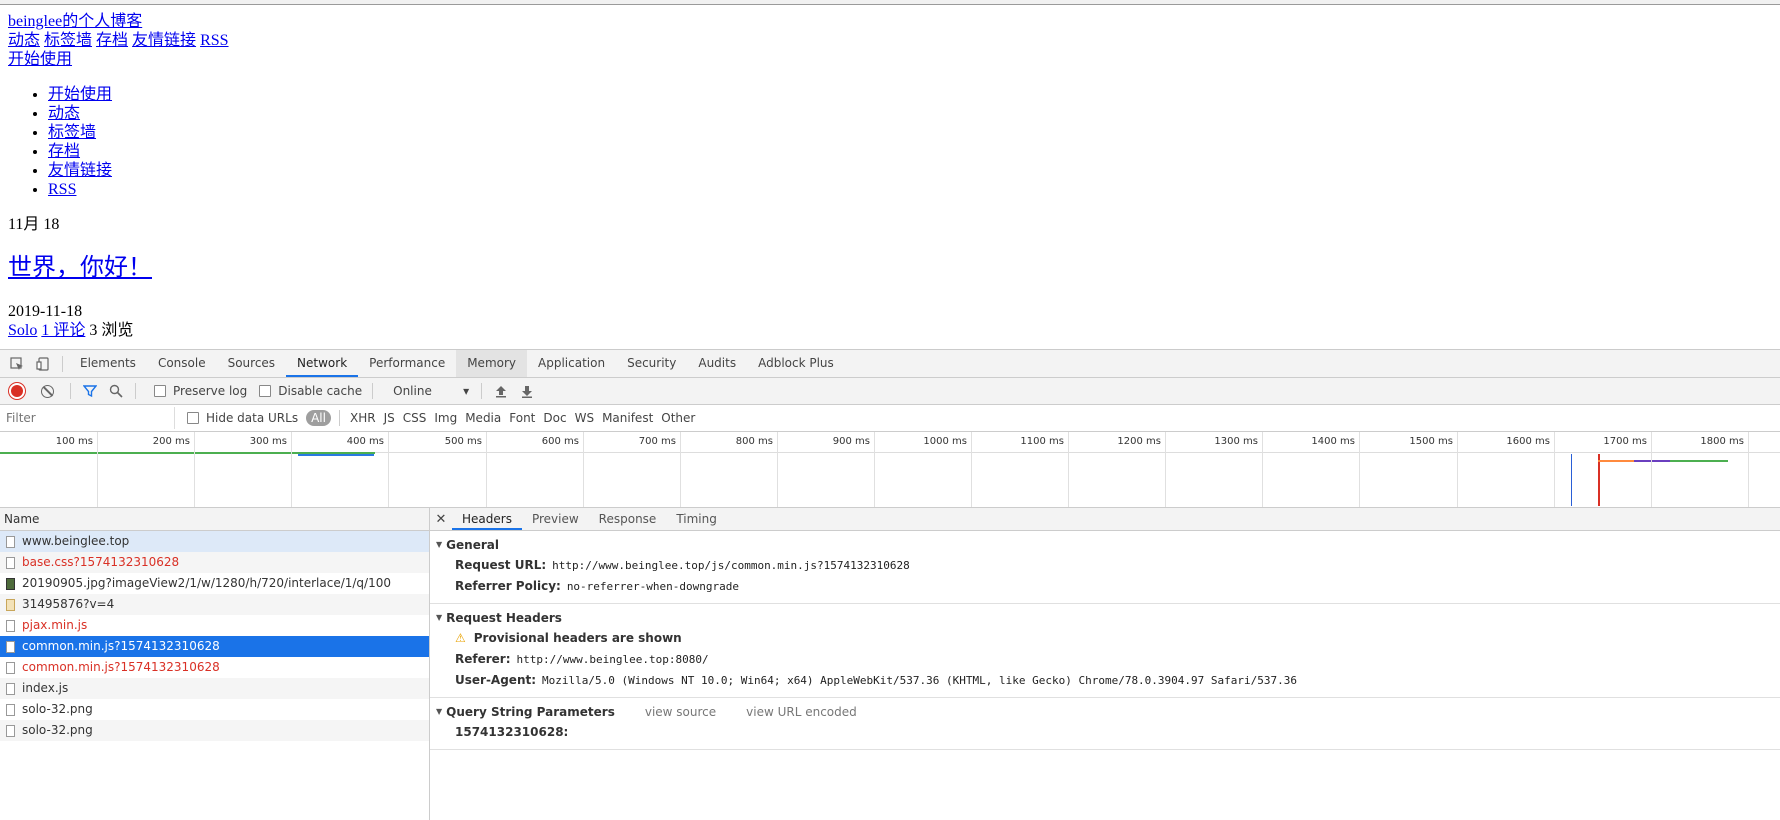 This screenshot has width=1780, height=820. I want to click on dropdown-arrow-icon: ▾, so click(466, 391).